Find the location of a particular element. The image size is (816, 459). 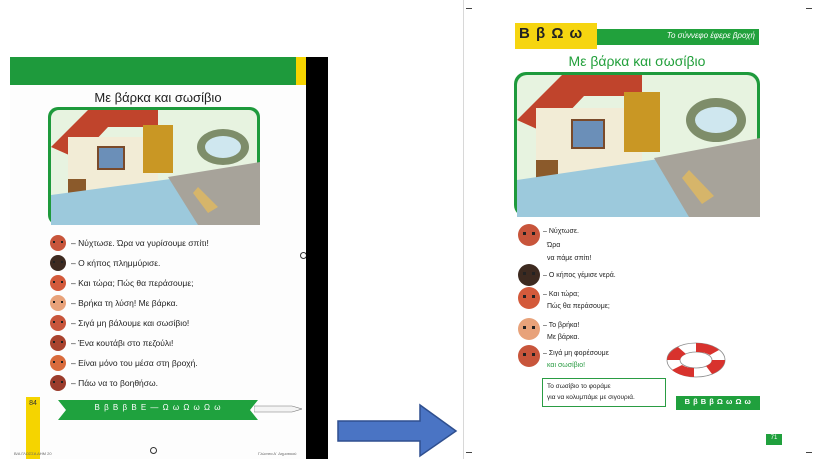

dialogue-line: – Ένα κουτάβι στο πεζούλι! is located at coordinates (111, 343).